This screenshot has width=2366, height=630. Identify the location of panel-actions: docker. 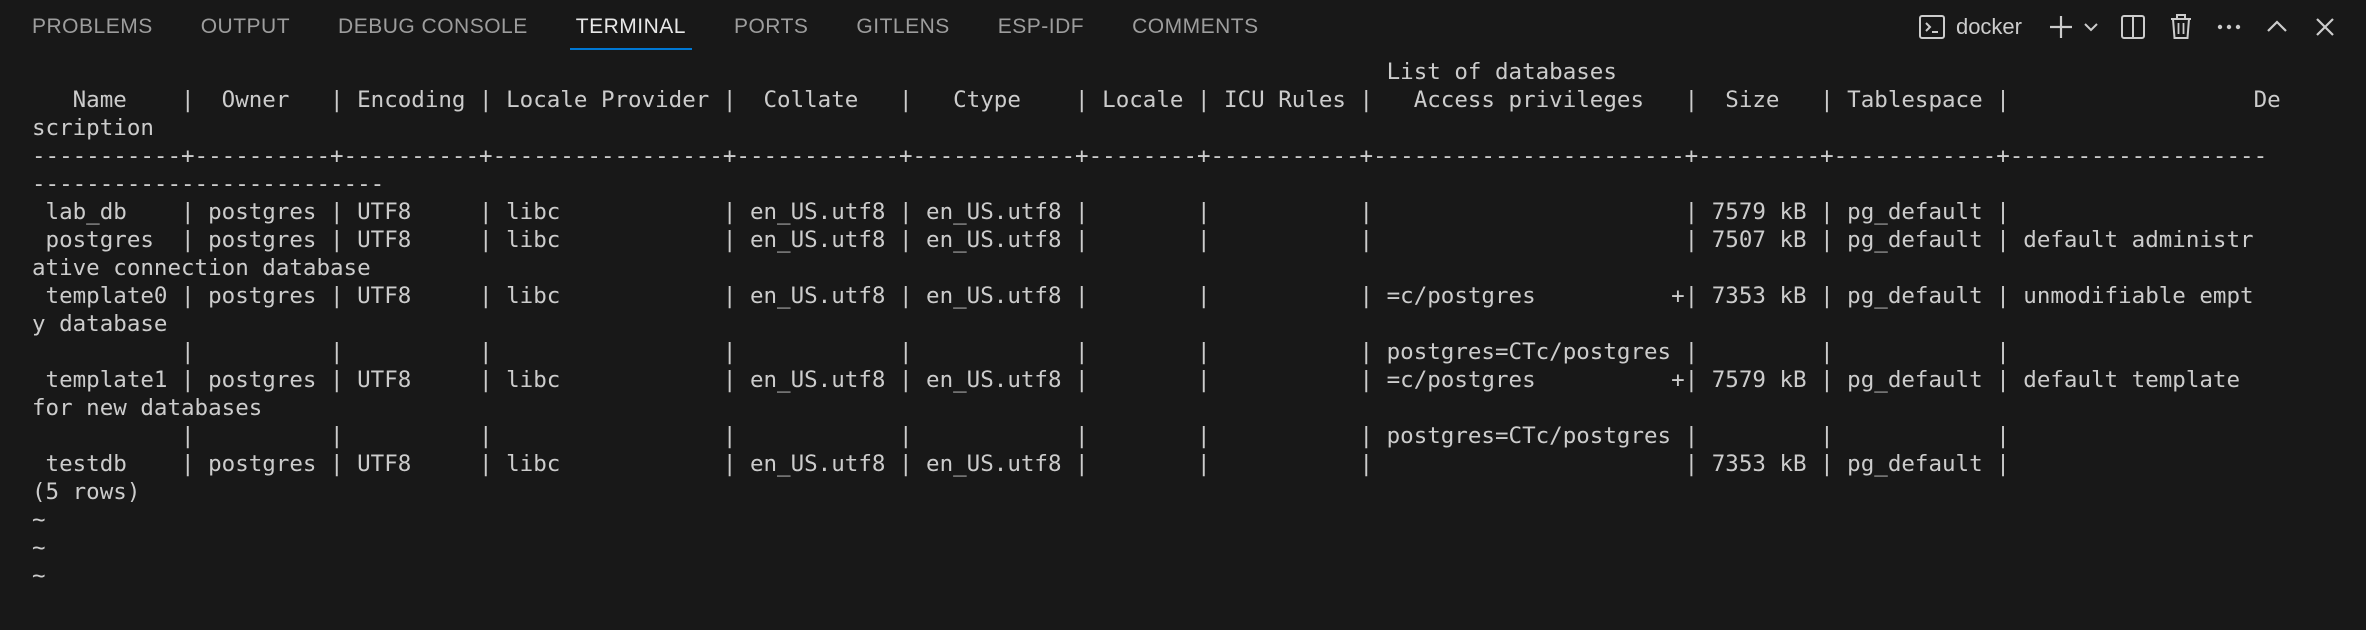
(2130, 27).